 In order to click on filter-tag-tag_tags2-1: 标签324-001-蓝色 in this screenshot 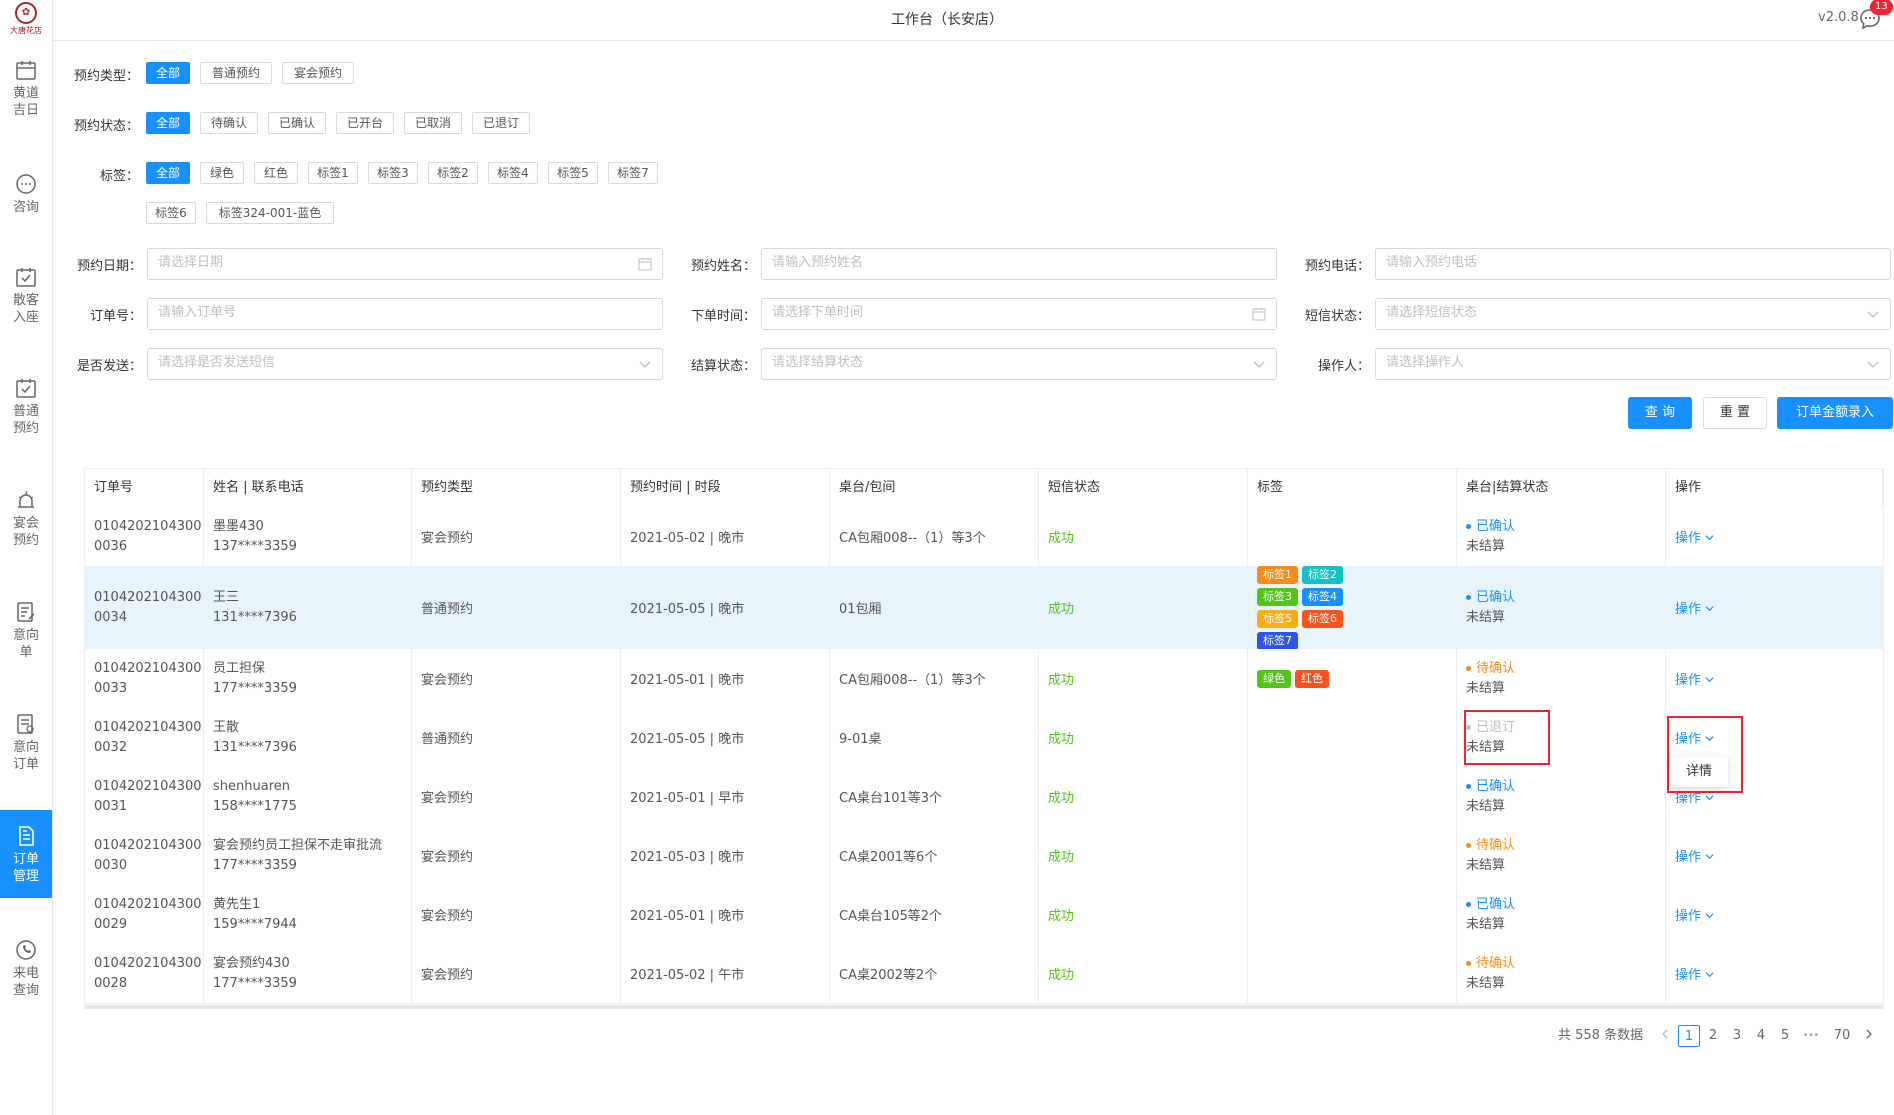, I will do `click(270, 213)`.